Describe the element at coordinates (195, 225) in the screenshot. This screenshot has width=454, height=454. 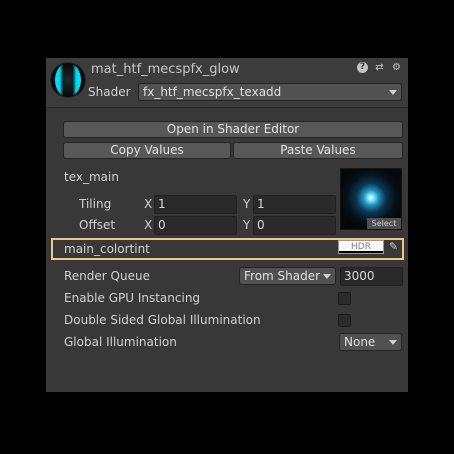
I see `offset-x-input: 0` at that location.